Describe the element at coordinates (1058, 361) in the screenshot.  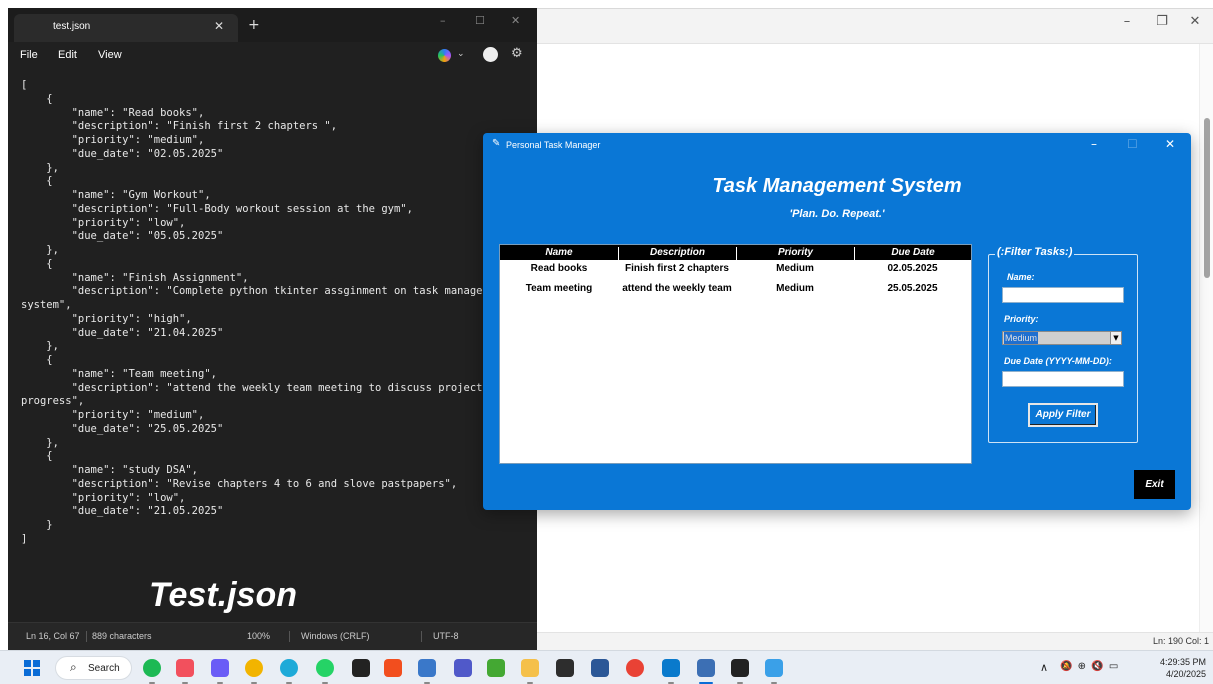
I see `due-date-filter-label: Due Date (YYYY-MM-DD):` at that location.